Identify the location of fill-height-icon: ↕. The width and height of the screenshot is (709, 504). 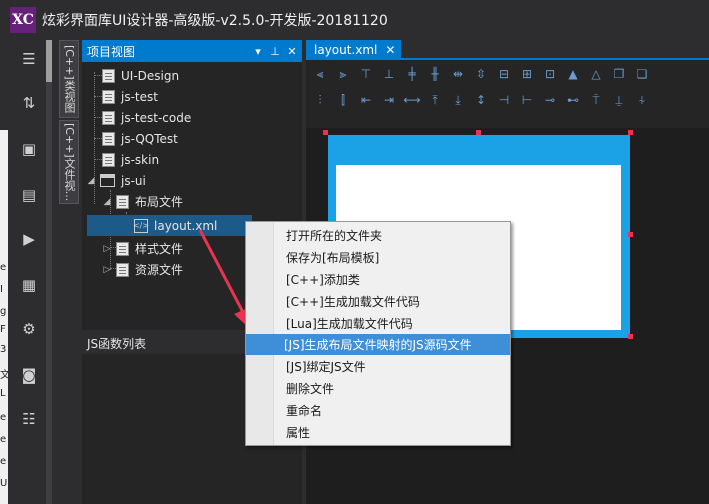
(481, 100).